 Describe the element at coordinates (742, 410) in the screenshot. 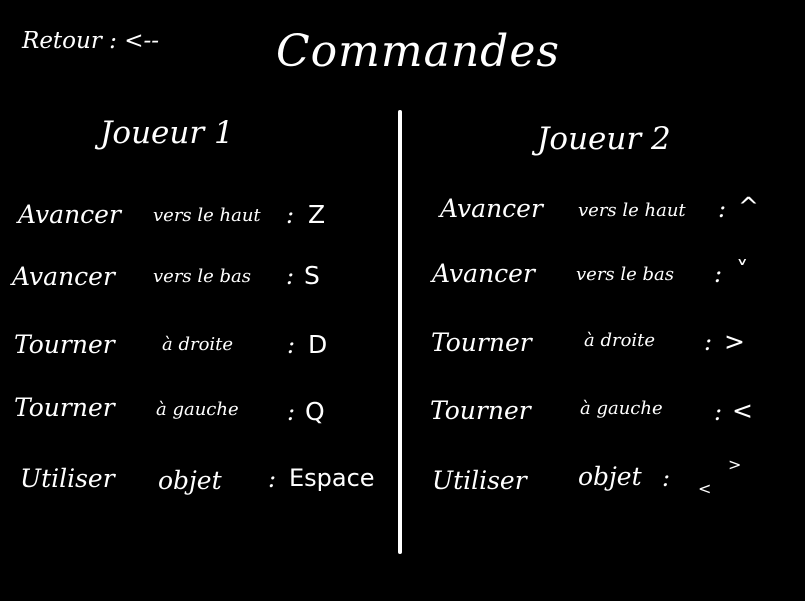

I see `key-label: <` at that location.